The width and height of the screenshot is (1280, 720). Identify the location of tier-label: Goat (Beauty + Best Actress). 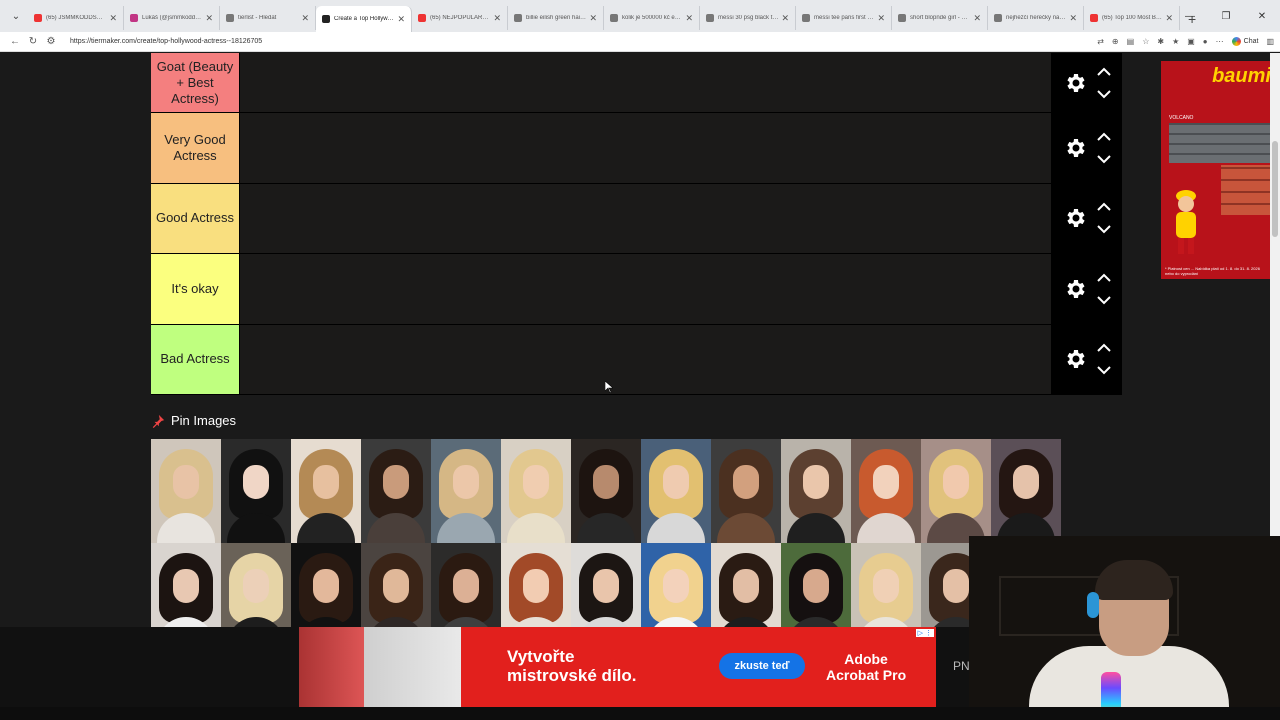
(195, 82).